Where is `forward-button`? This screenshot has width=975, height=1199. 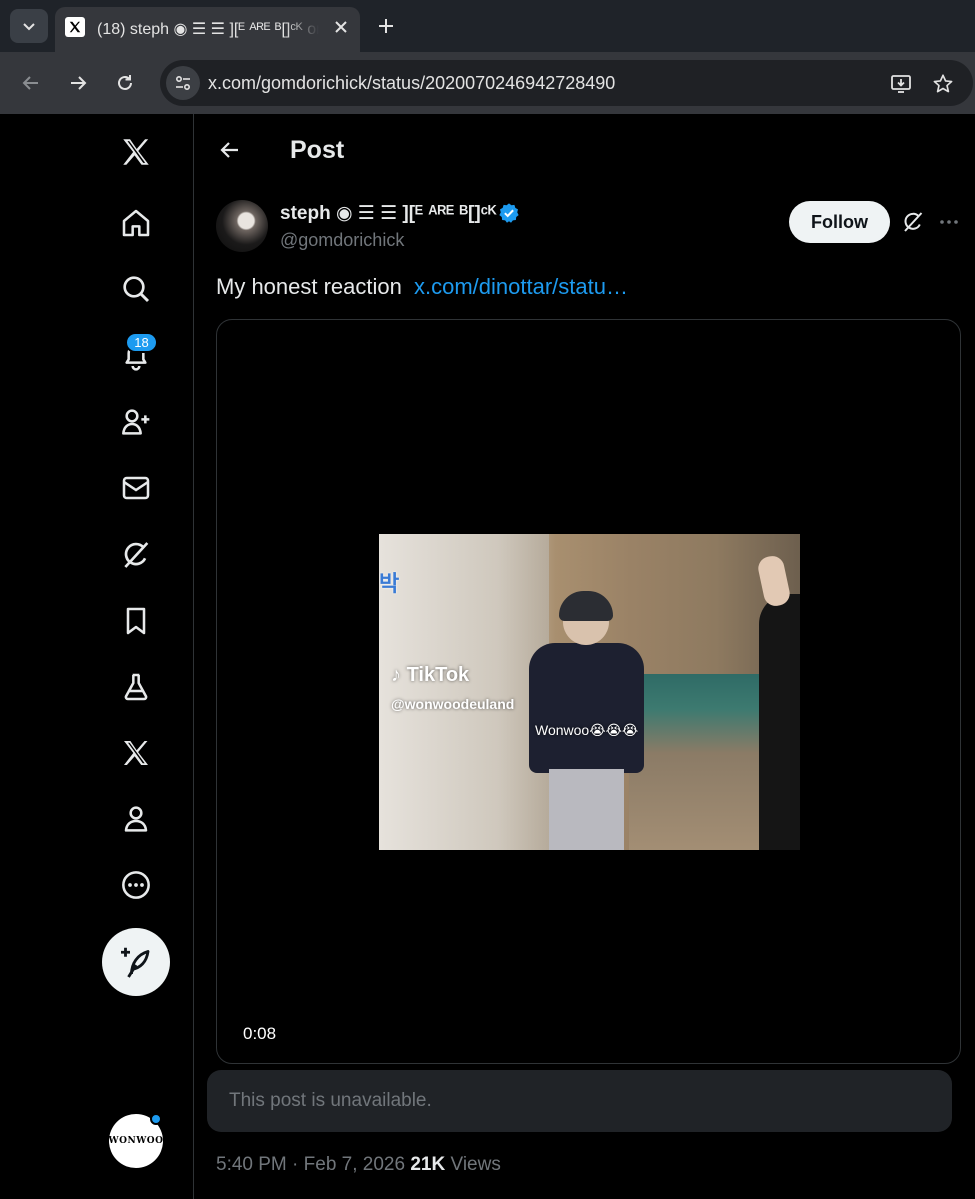
forward-button is located at coordinates (78, 83).